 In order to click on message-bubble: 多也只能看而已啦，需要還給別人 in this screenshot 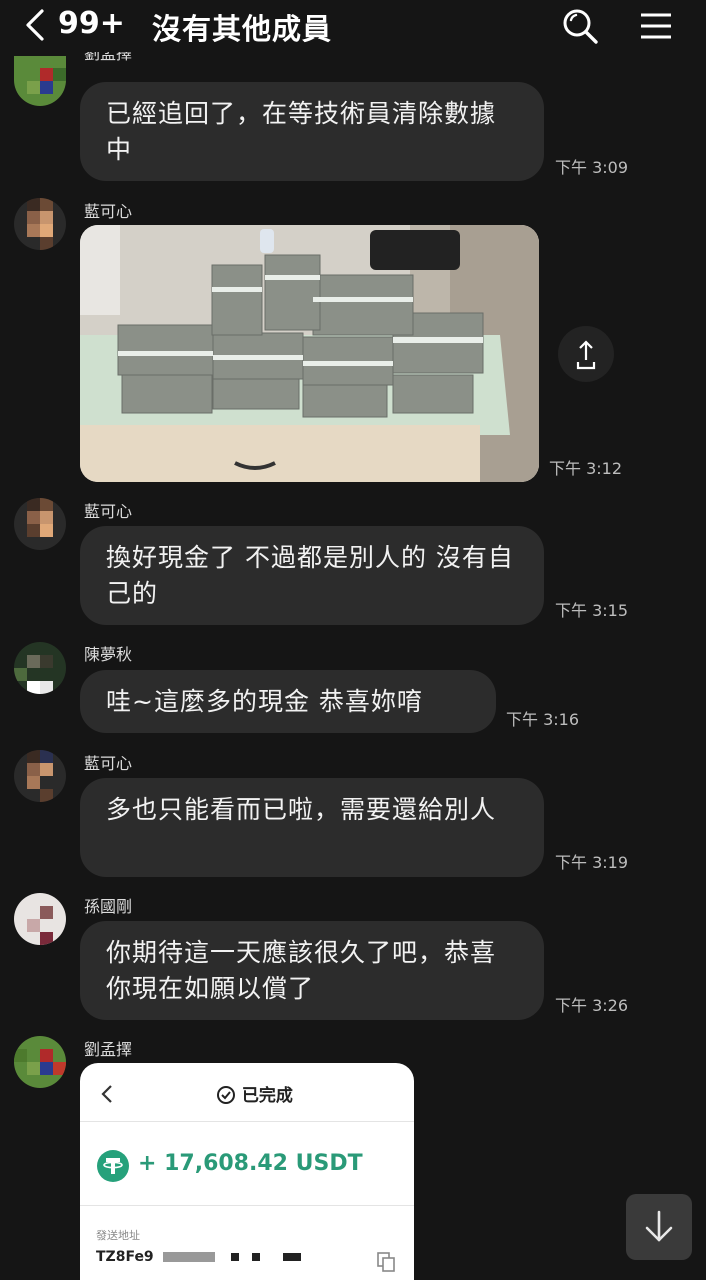, I will do `click(312, 827)`.